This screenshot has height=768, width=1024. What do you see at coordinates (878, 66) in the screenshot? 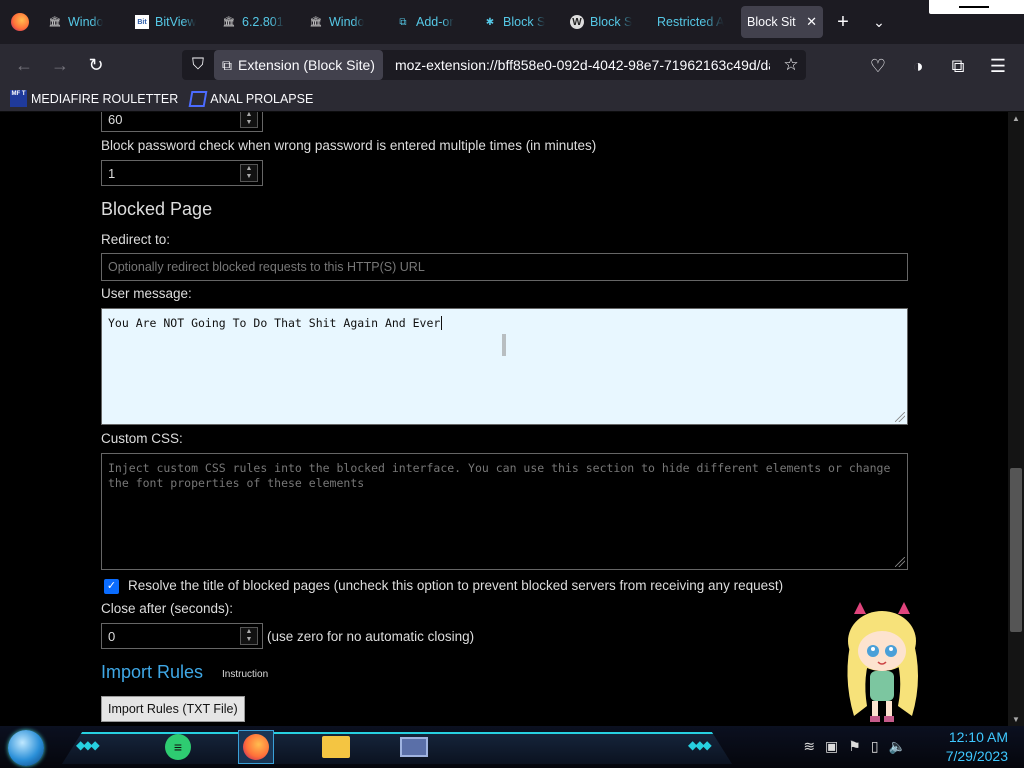
I see `pocket-icon: ♡` at bounding box center [878, 66].